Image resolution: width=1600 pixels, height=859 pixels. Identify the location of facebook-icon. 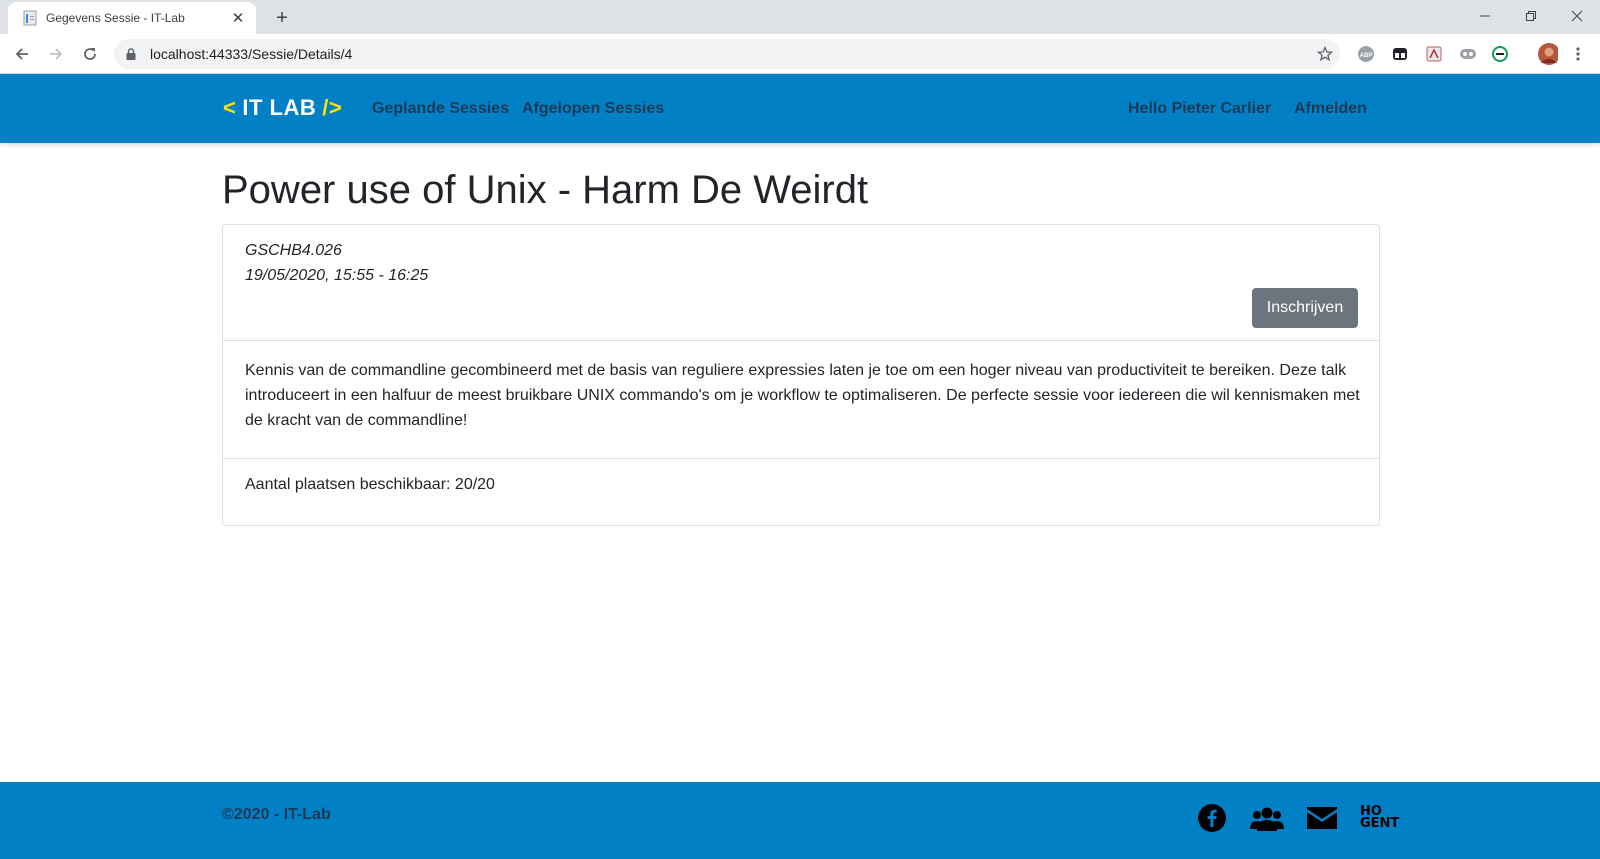
(1212, 818).